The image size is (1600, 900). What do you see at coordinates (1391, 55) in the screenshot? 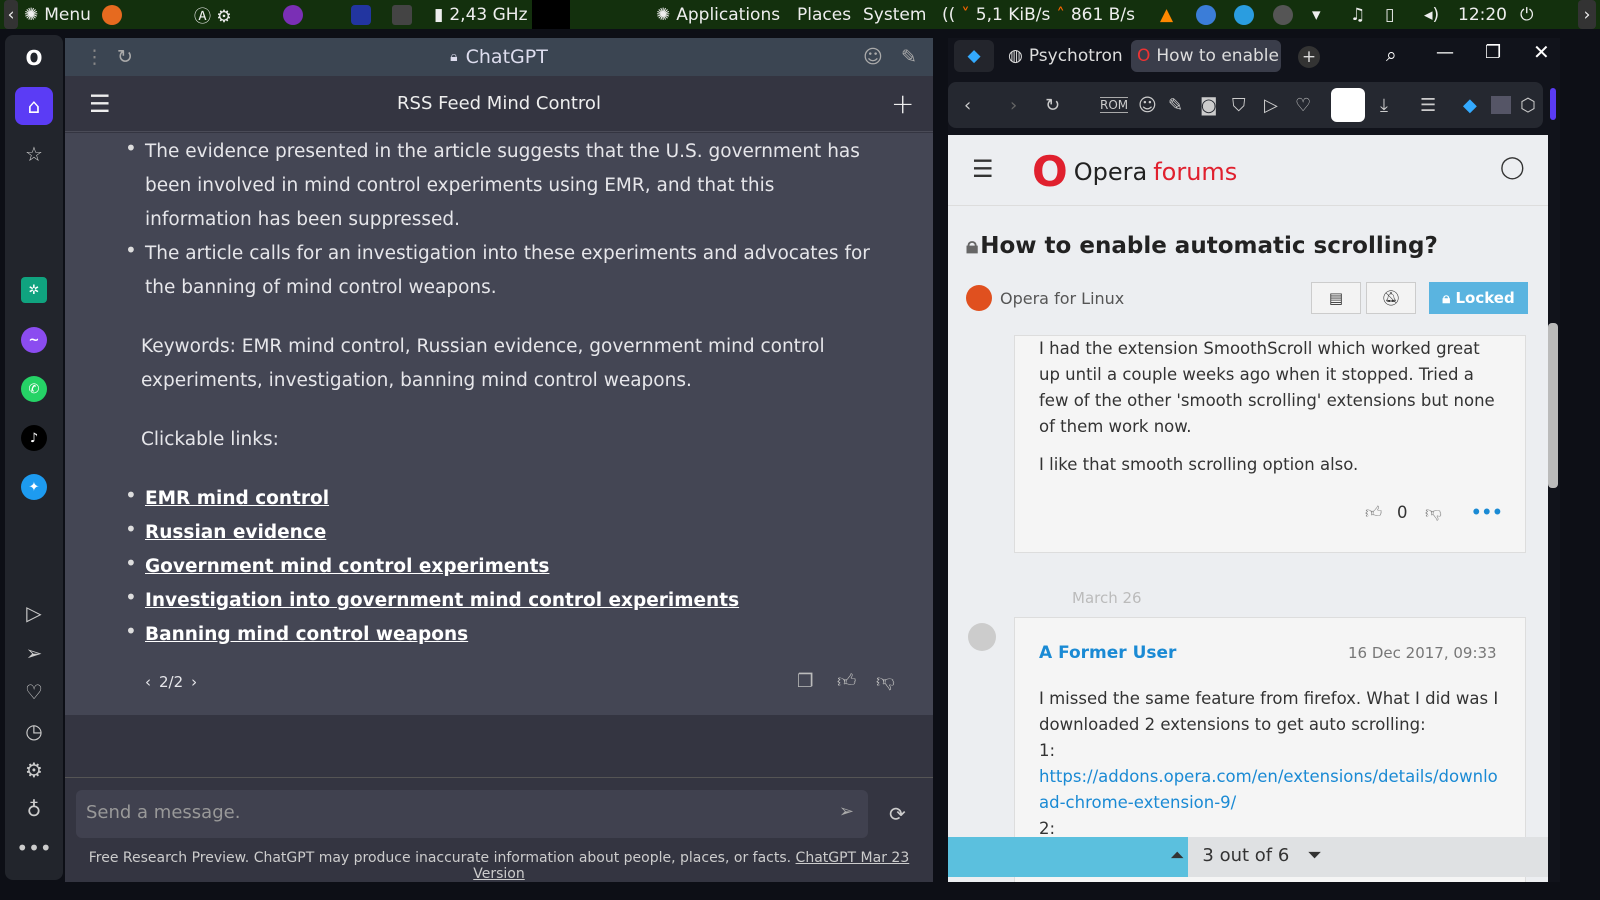
I see `search-tabs-icon: ⌕` at bounding box center [1391, 55].